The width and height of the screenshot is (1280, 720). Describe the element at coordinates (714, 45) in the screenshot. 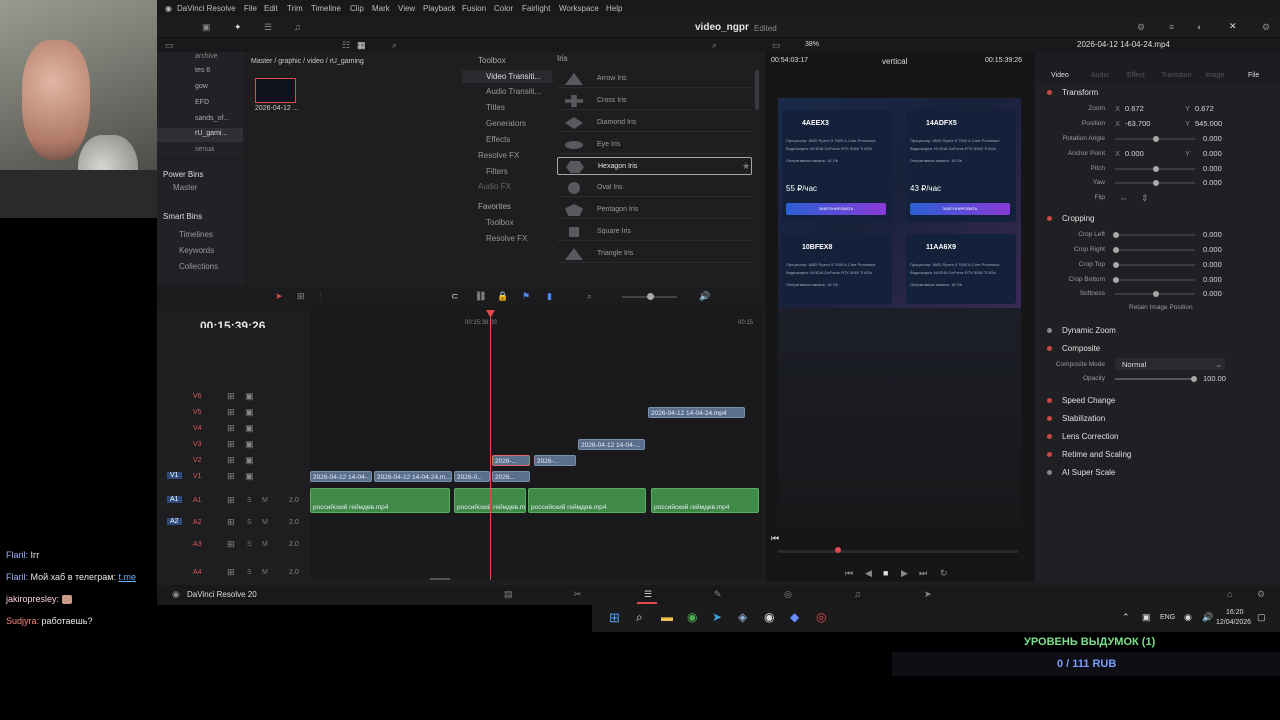

I see `search-icon: ⌕` at that location.